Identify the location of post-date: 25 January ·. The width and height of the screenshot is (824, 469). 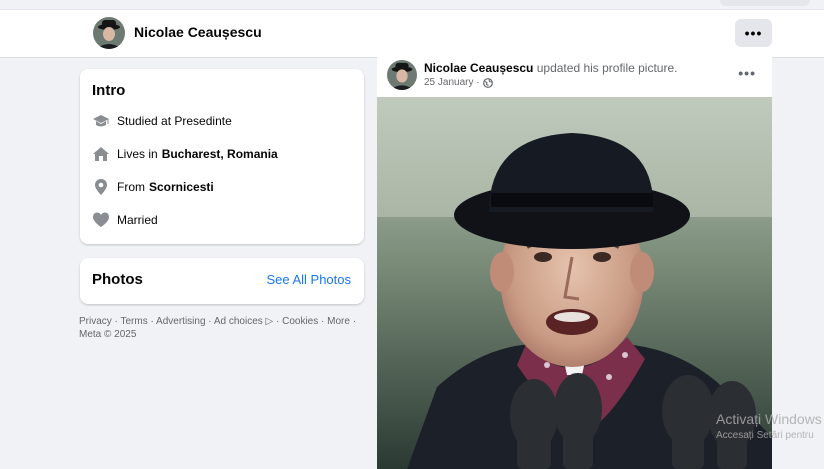
(452, 82).